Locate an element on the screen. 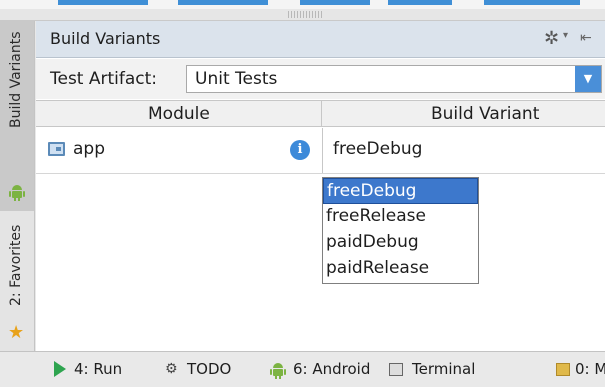 The height and width of the screenshot is (387, 605). favorites-tab-label: 2: Favorites is located at coordinates (16, 266).